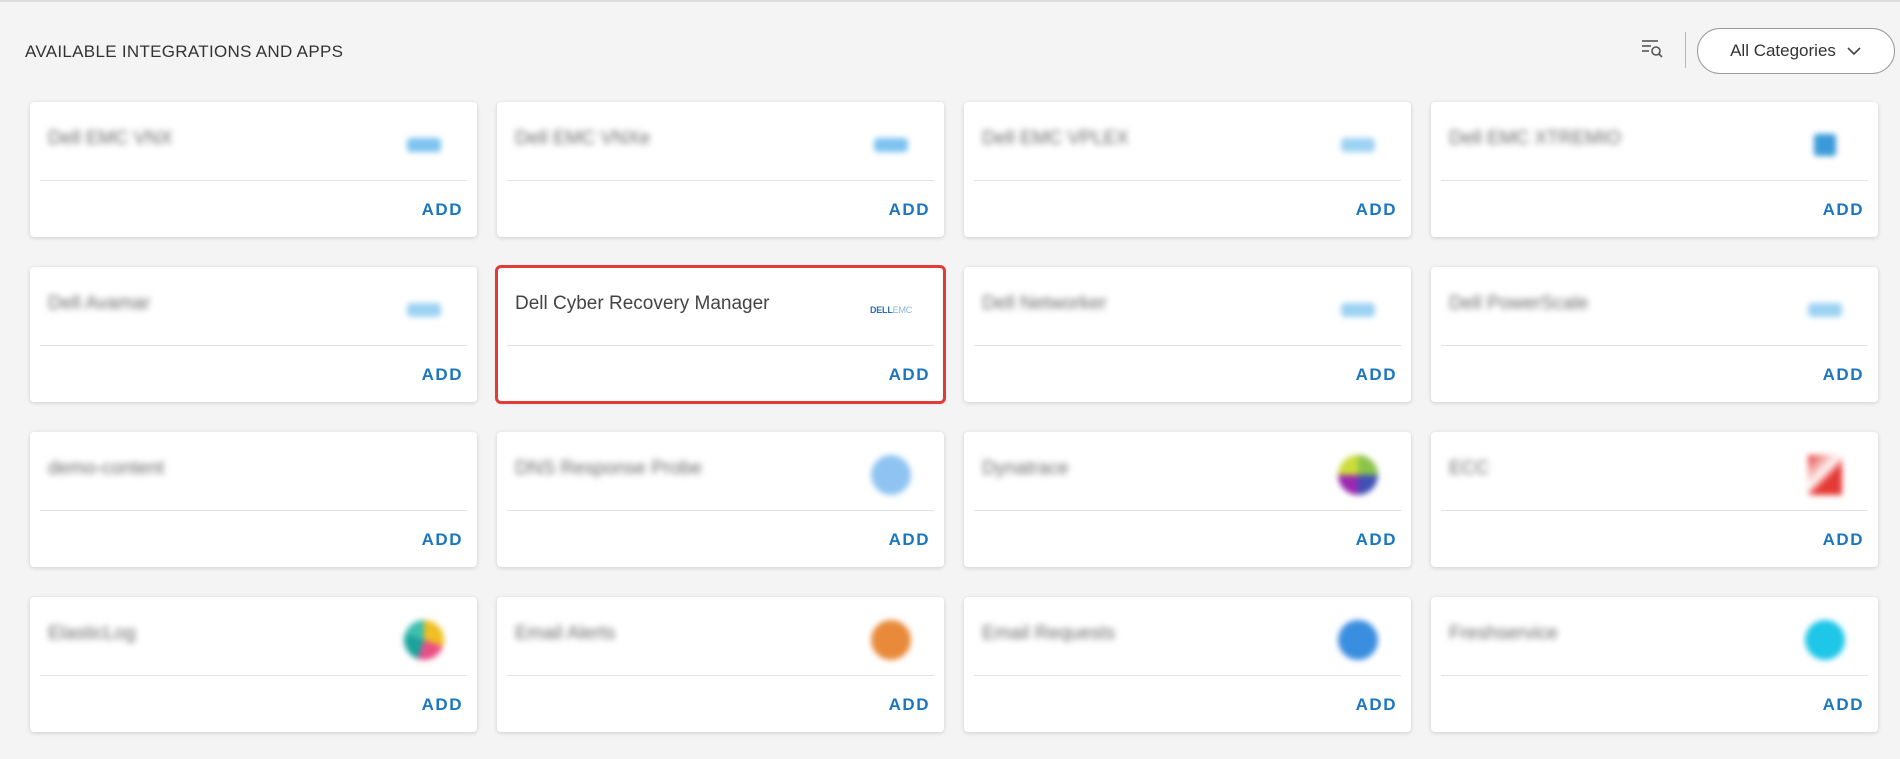 Image resolution: width=1900 pixels, height=759 pixels. What do you see at coordinates (583, 138) in the screenshot?
I see `integration-card-name: Dell EMC VNXe` at bounding box center [583, 138].